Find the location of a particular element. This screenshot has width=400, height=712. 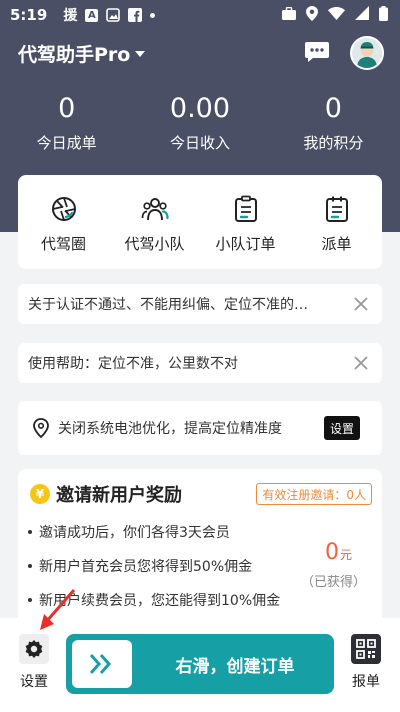

location-pin-icon is located at coordinates (41, 428).